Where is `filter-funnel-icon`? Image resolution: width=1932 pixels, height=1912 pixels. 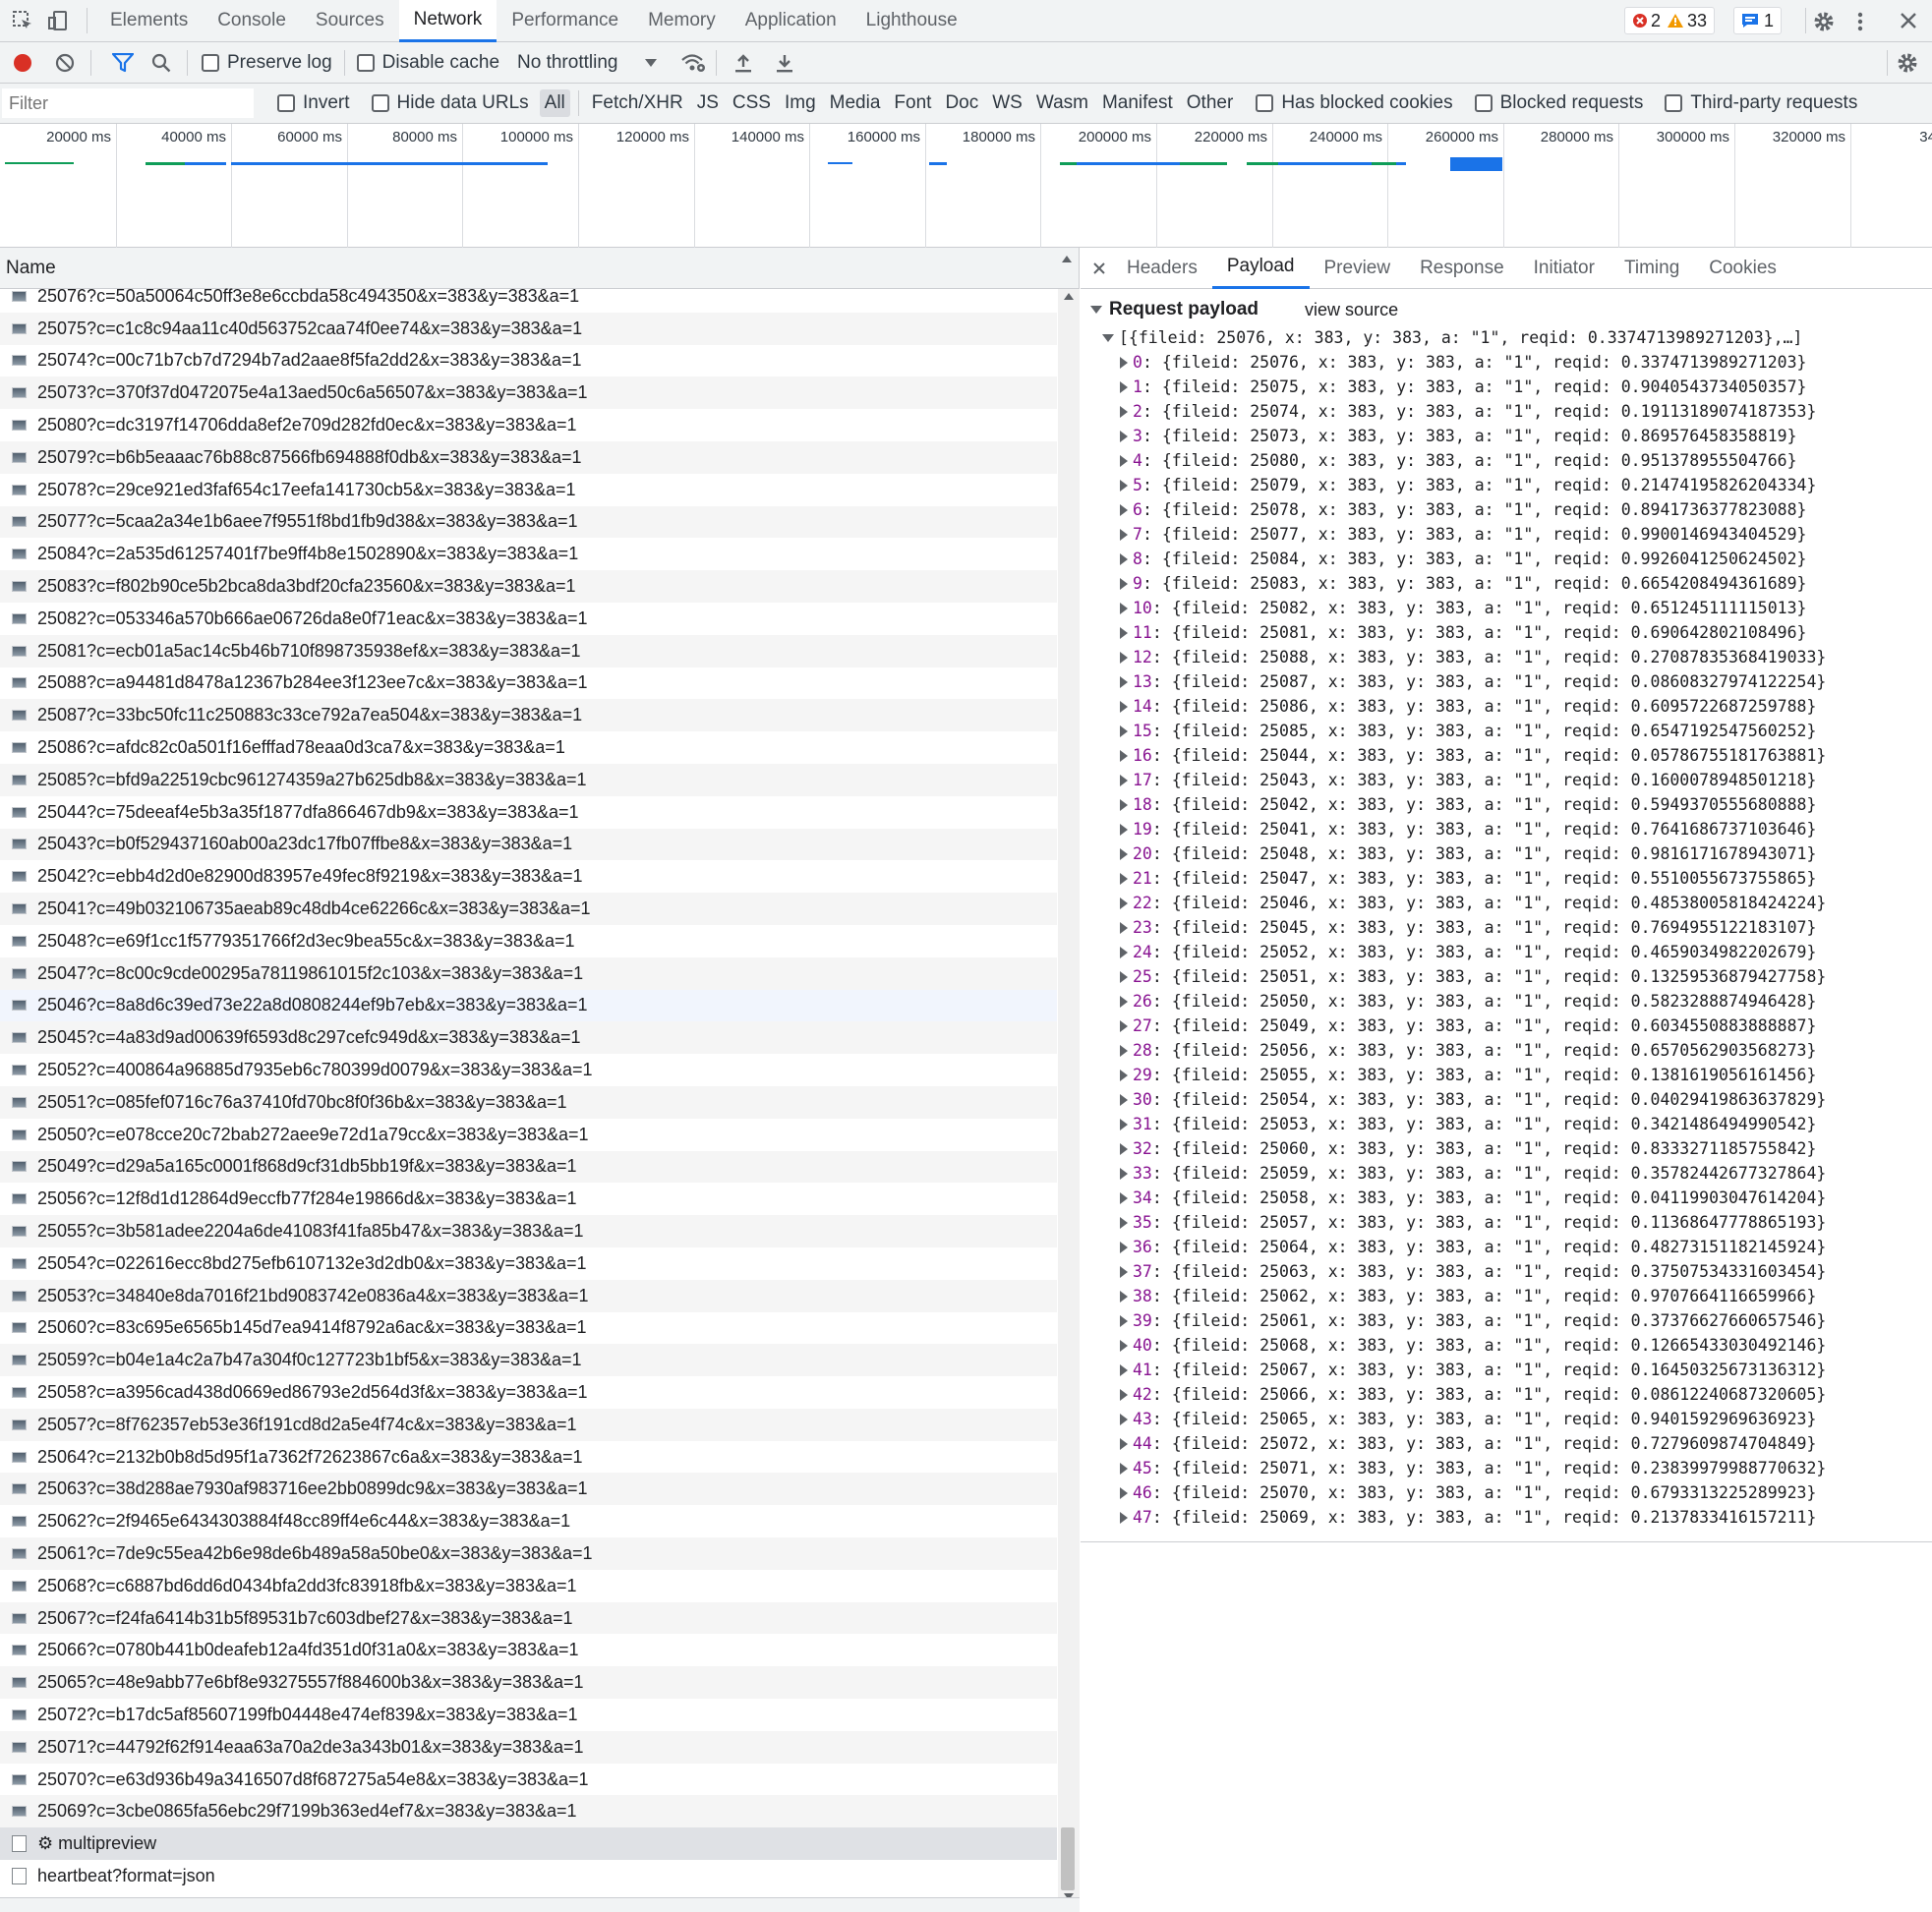 filter-funnel-icon is located at coordinates (123, 62).